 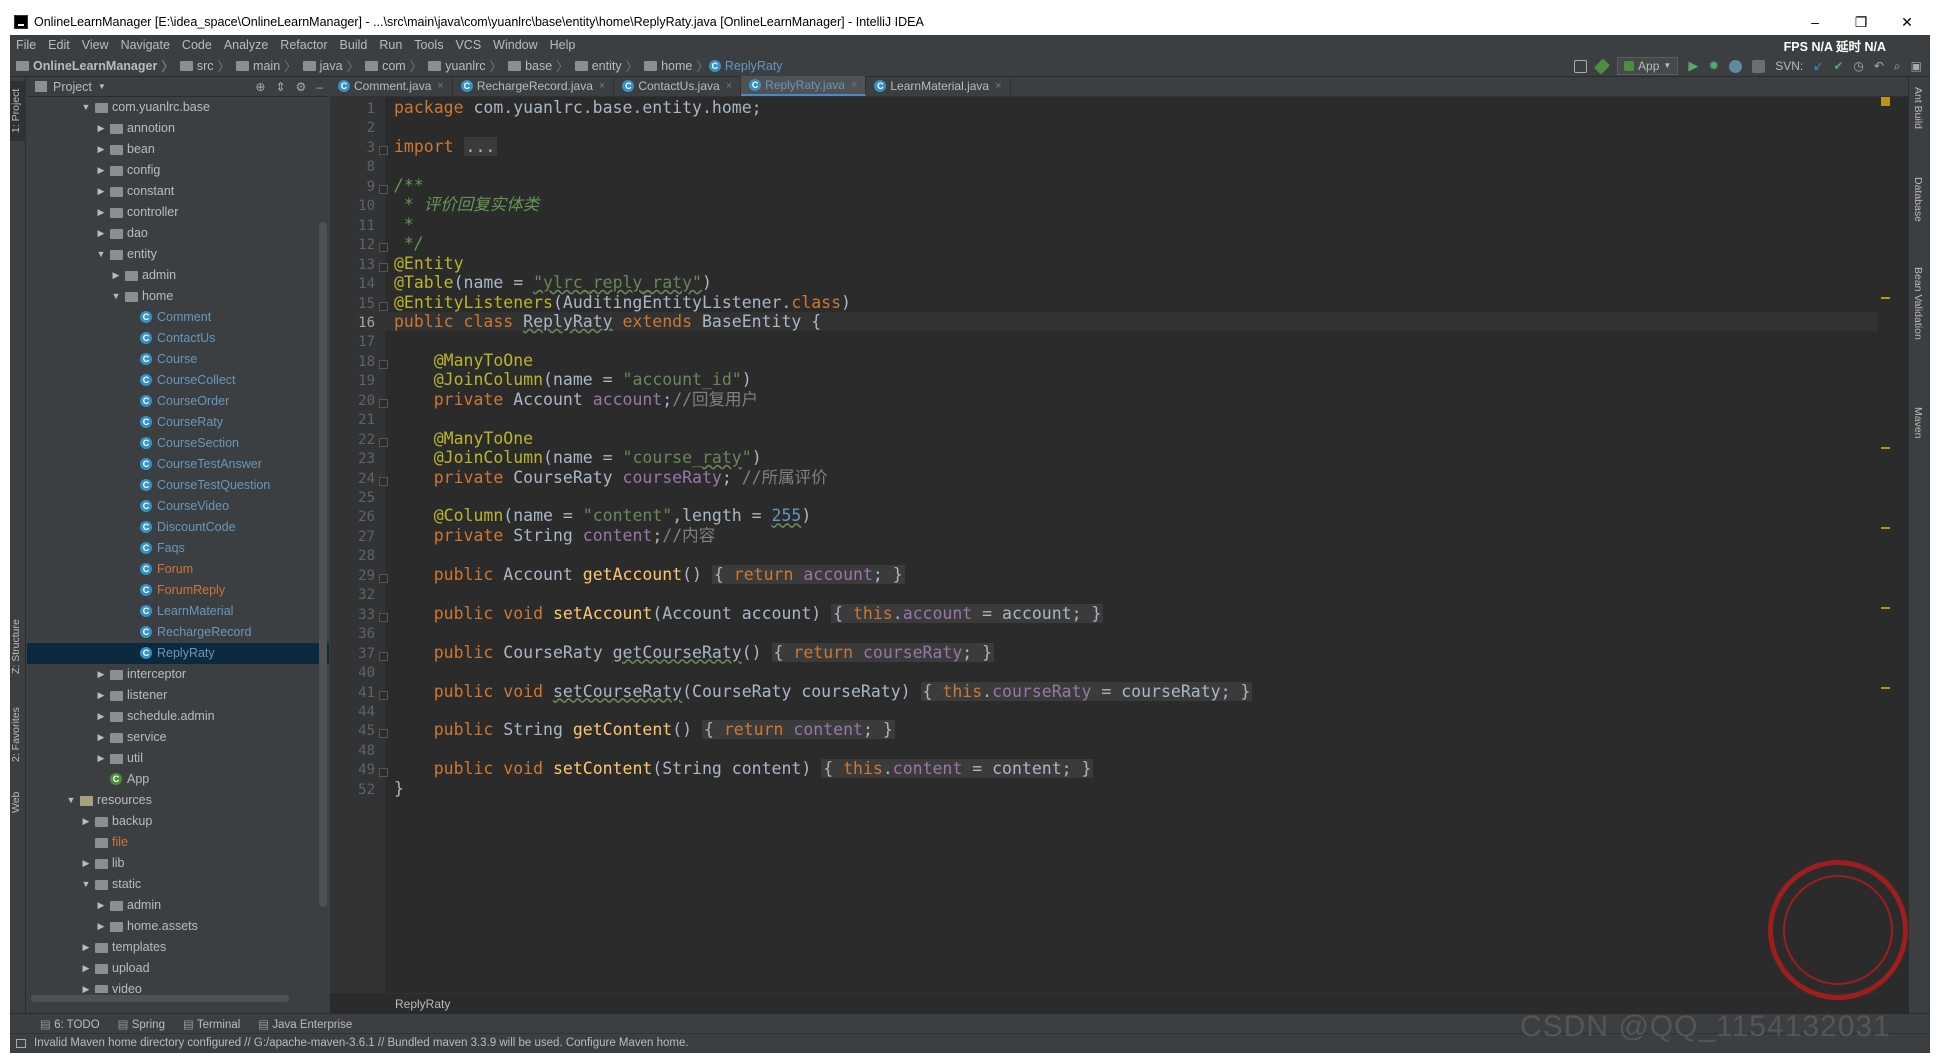 What do you see at coordinates (178, 863) in the screenshot?
I see `tree-node-lib: ▶ lib` at bounding box center [178, 863].